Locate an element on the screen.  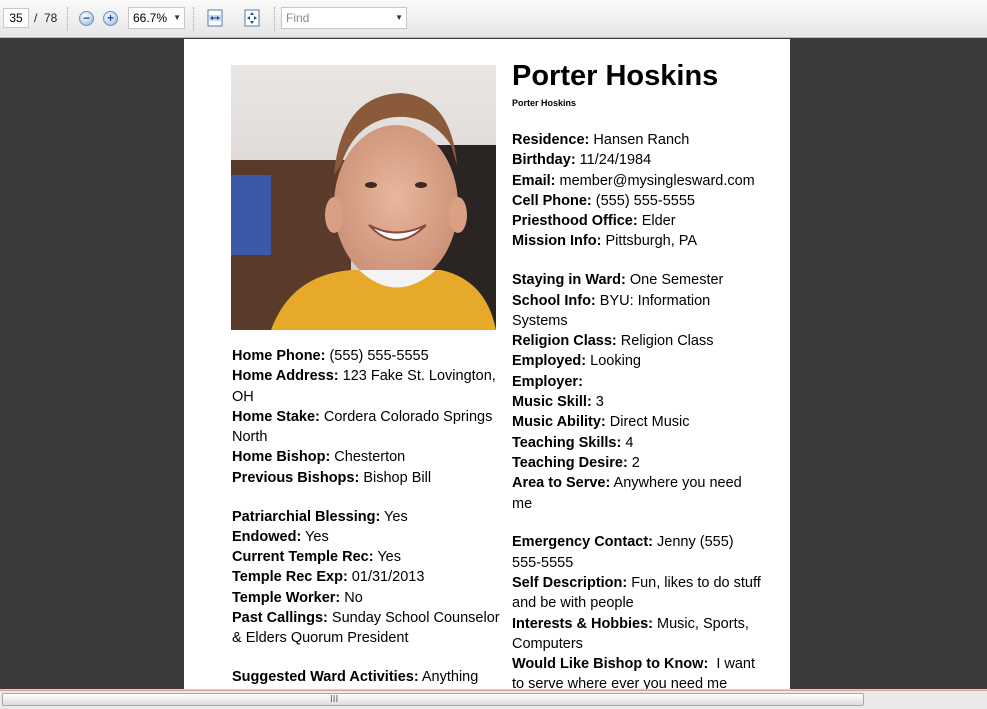
fit-page-button is located at coordinates (252, 18).